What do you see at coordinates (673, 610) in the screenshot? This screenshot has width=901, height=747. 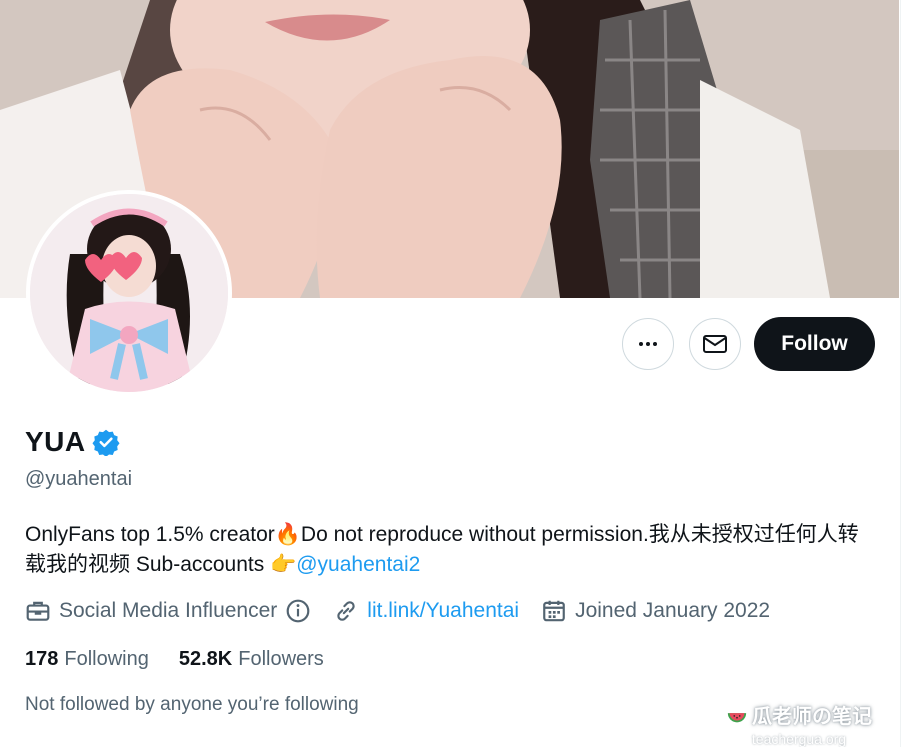 I see `joined-date: Joined January 2022` at bounding box center [673, 610].